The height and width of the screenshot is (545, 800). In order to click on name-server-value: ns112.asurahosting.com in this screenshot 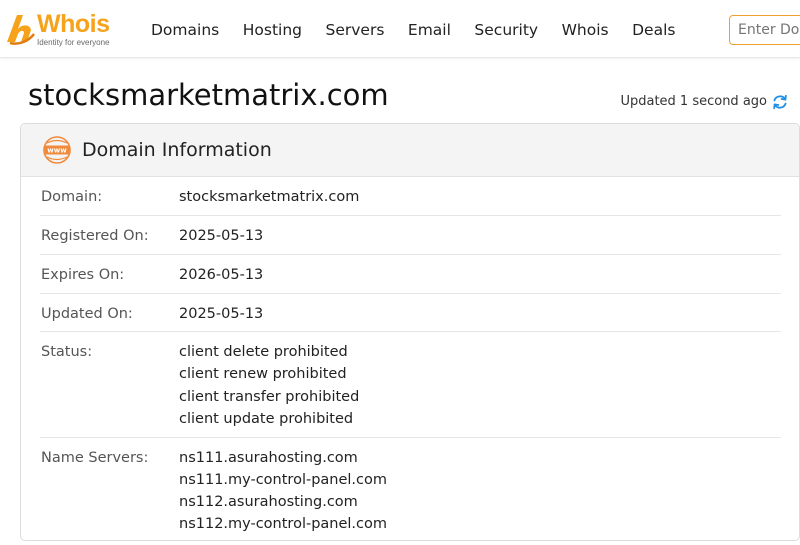, I will do `click(268, 502)`.